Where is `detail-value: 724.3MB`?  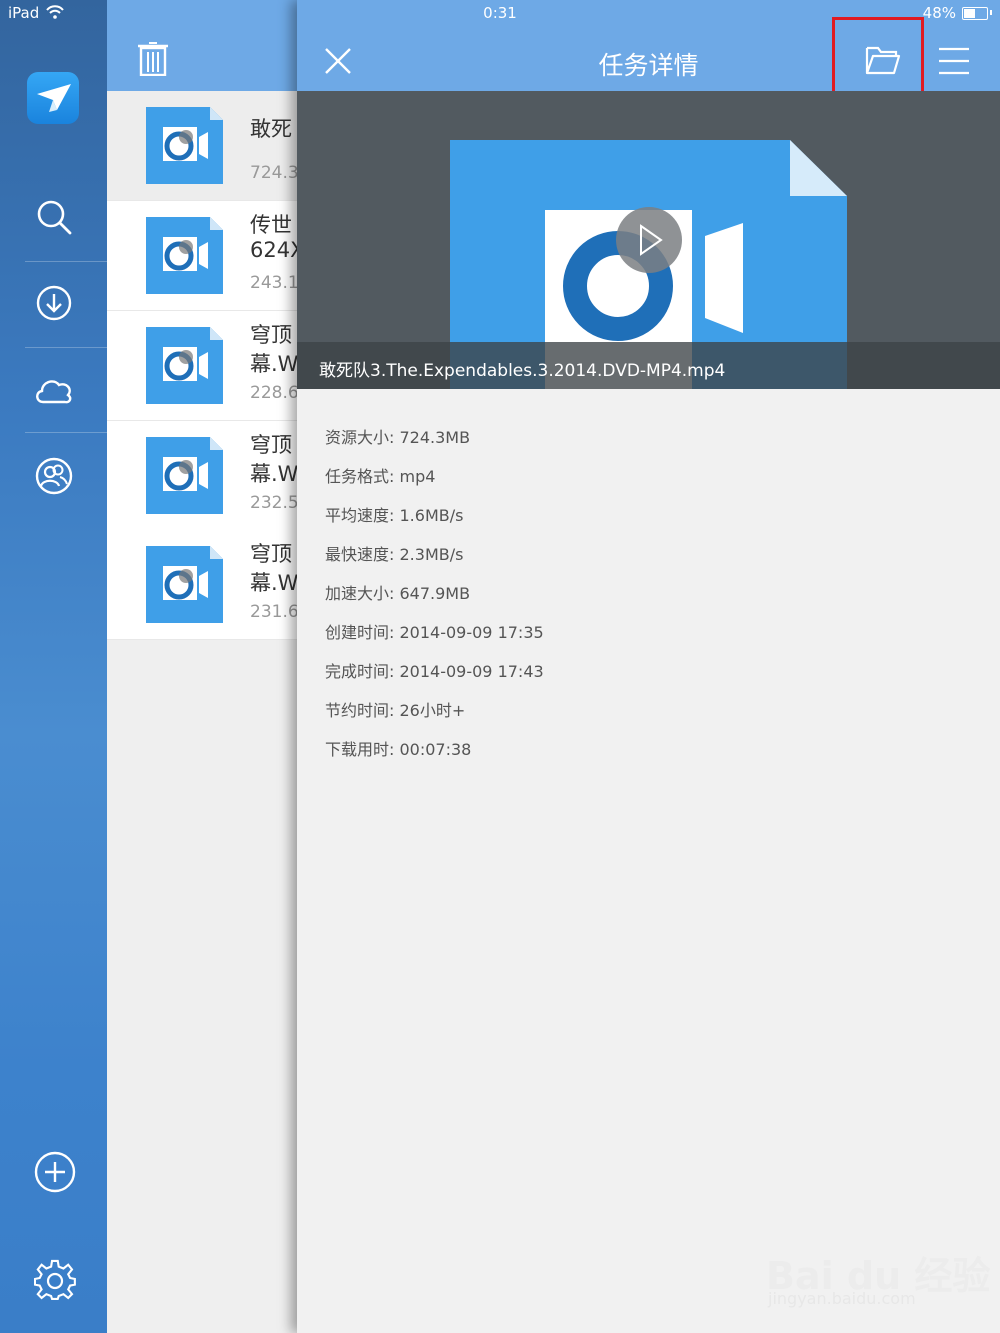
detail-value: 724.3MB is located at coordinates (435, 437).